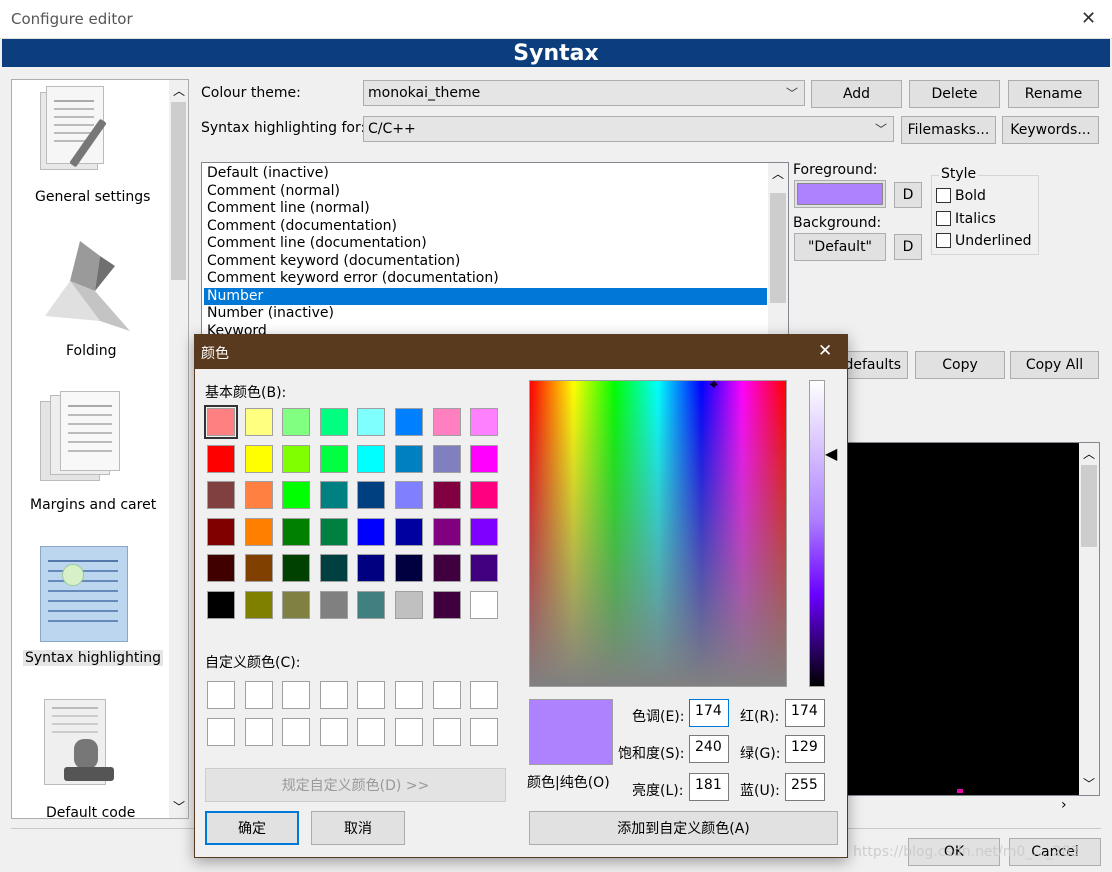  Describe the element at coordinates (91, 610) in the screenshot. I see `sidebar-item-syntax-highlighting: Syntax highlighting` at that location.